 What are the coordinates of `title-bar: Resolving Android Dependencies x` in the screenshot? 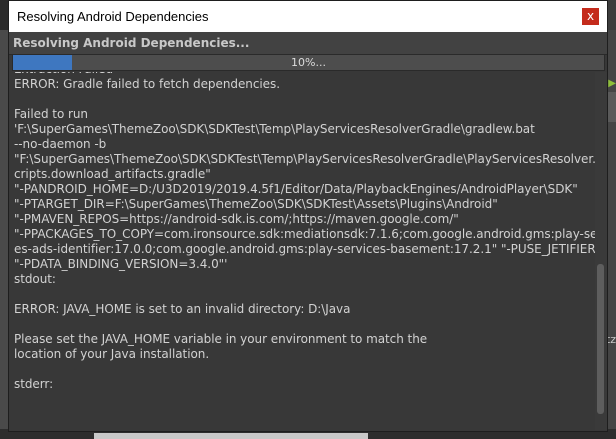 It's located at (308, 16).